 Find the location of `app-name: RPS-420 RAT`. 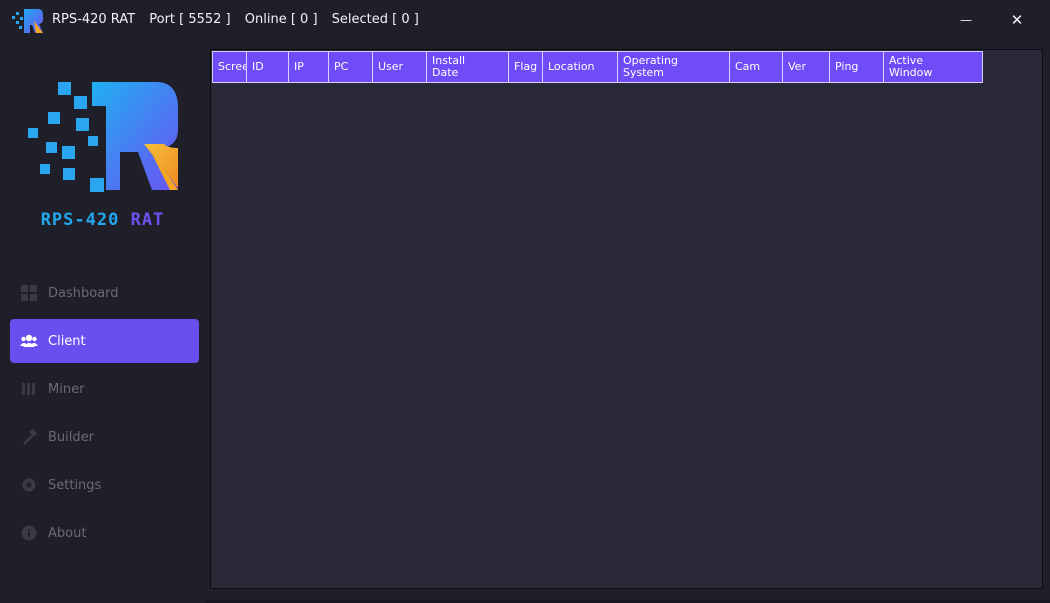

app-name: RPS-420 RAT is located at coordinates (94, 19).